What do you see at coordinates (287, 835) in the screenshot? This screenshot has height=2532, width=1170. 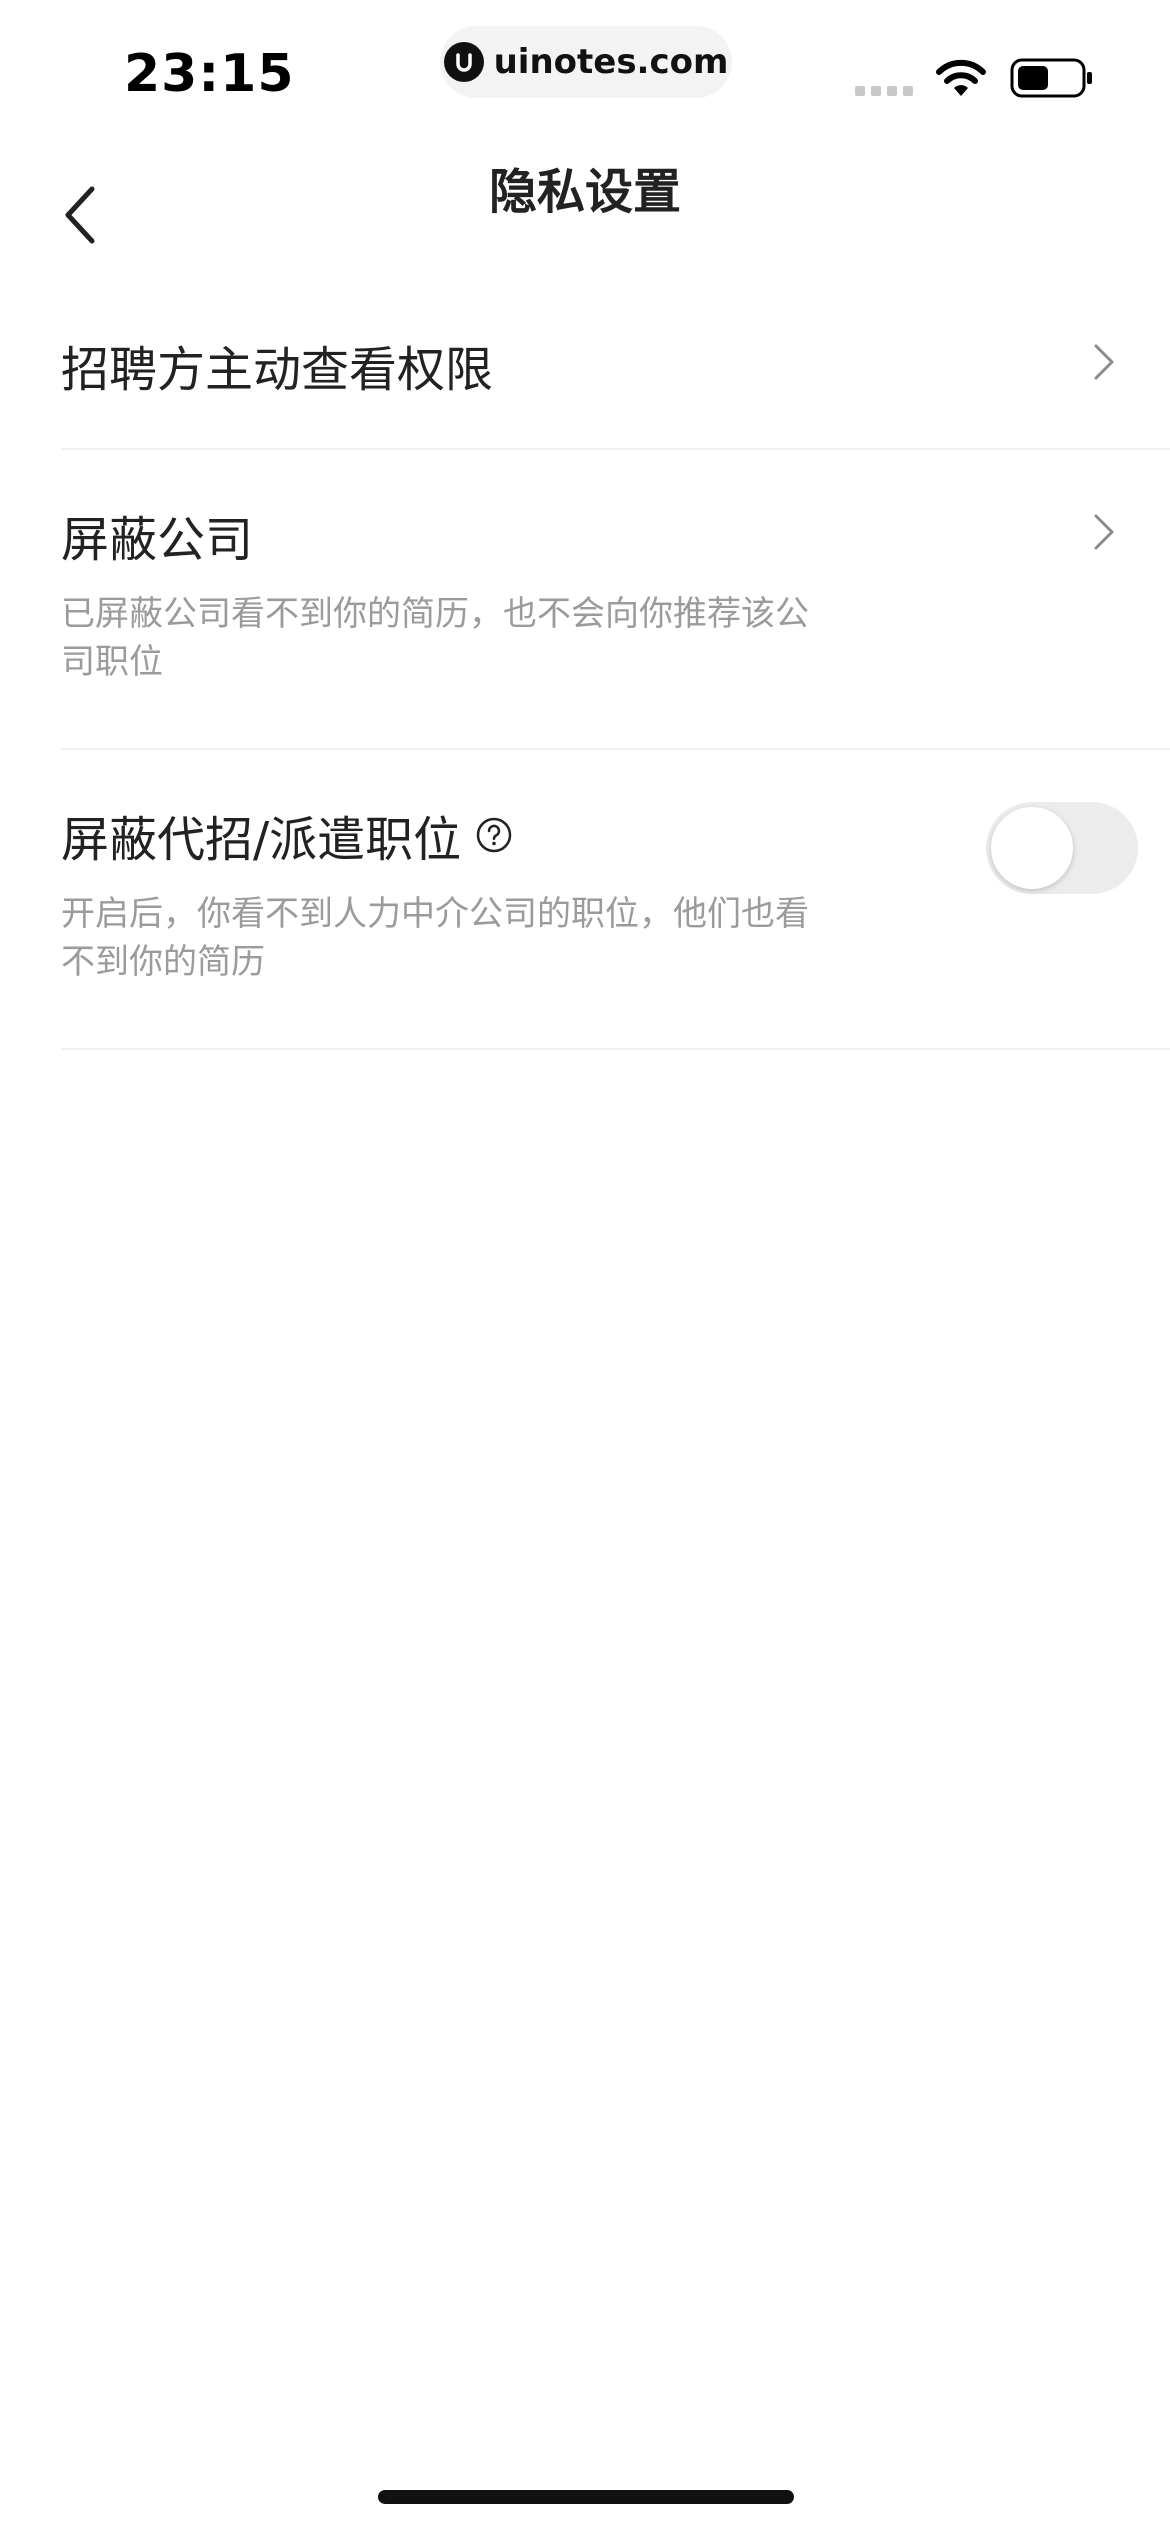 I see `setting-title: 屏蔽代招/派遣职位` at bounding box center [287, 835].